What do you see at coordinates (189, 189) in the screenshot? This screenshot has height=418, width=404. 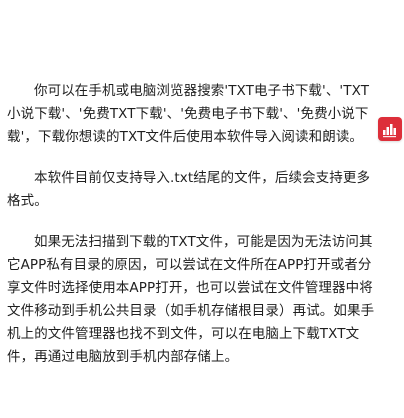 I see `help-paragraph-supported-formats: 本软件目前仅支持导入.txt结尾的文件，后续会支持更多格式。` at bounding box center [189, 189].